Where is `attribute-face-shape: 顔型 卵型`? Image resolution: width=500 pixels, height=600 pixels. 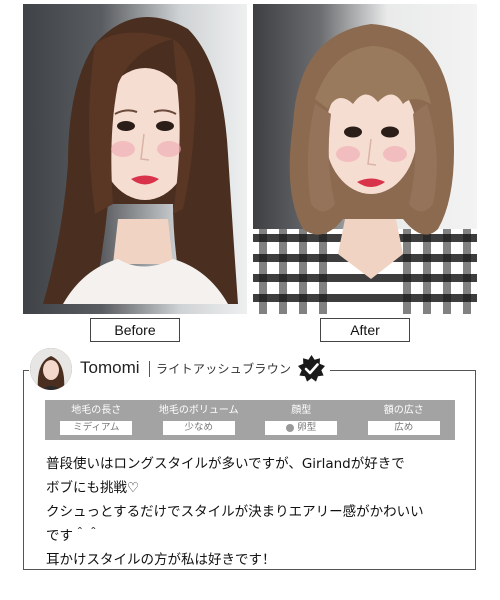 attribute-face-shape: 顔型 卵型 is located at coordinates (301, 420).